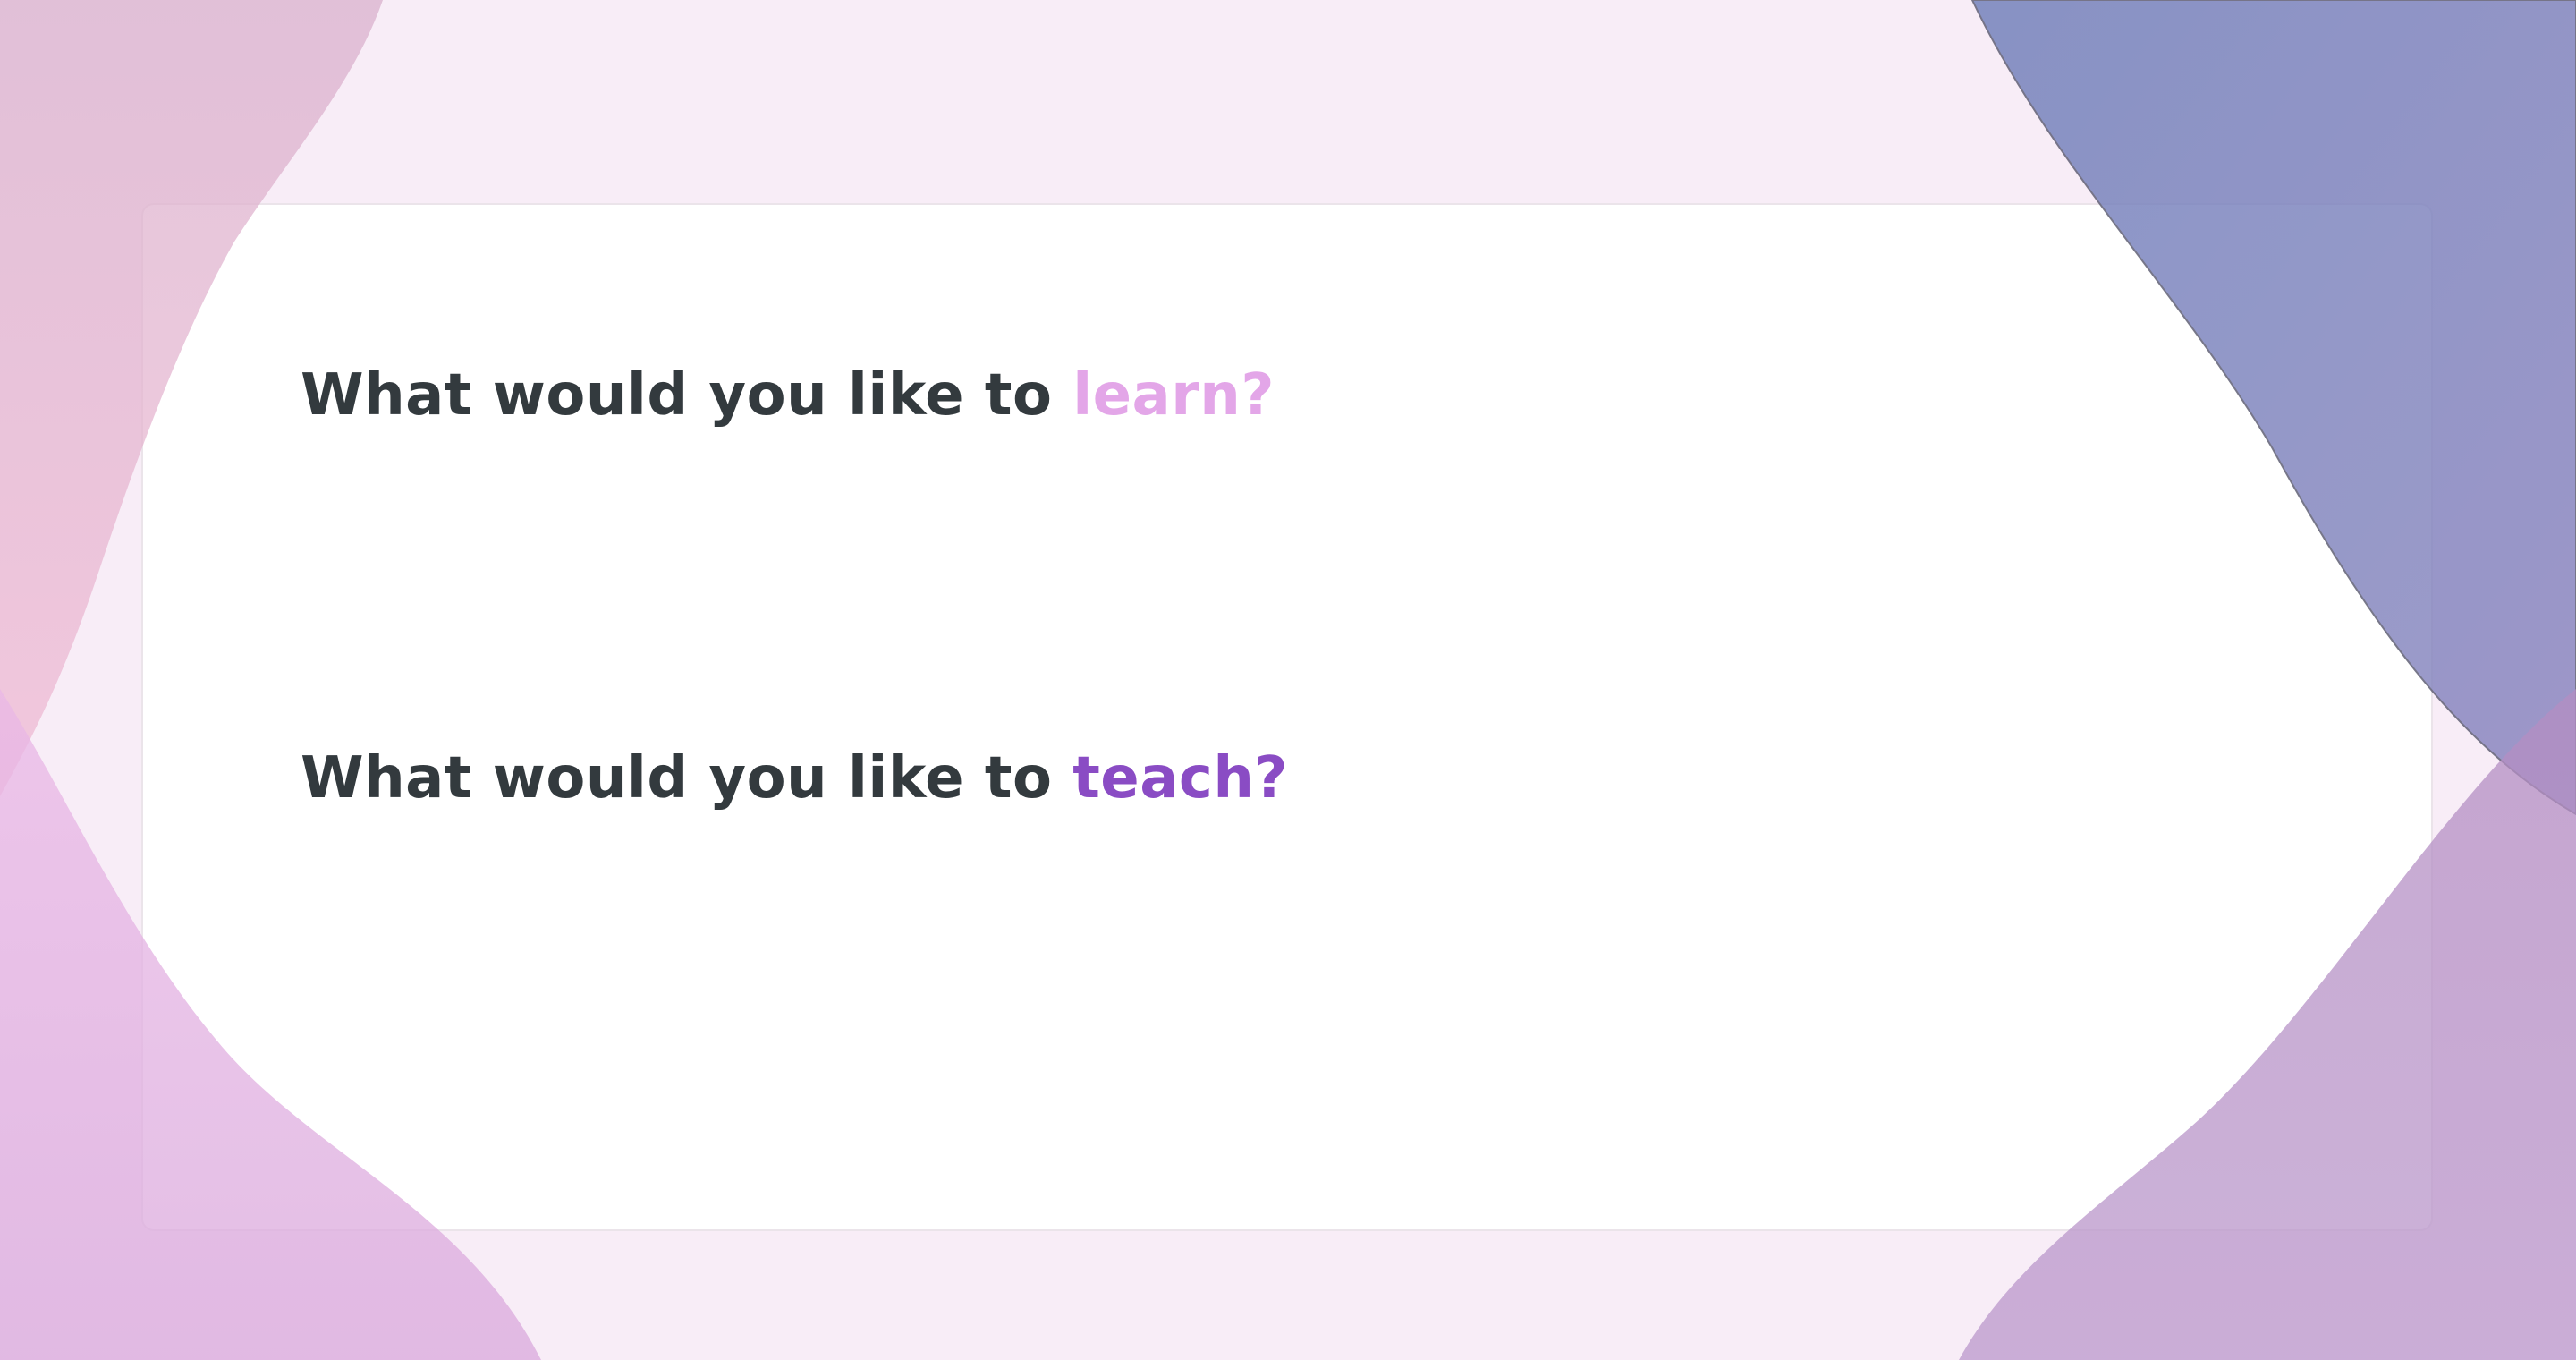 The width and height of the screenshot is (2576, 1360). What do you see at coordinates (677, 396) in the screenshot?
I see `learn-question-prefix: What would you like to` at bounding box center [677, 396].